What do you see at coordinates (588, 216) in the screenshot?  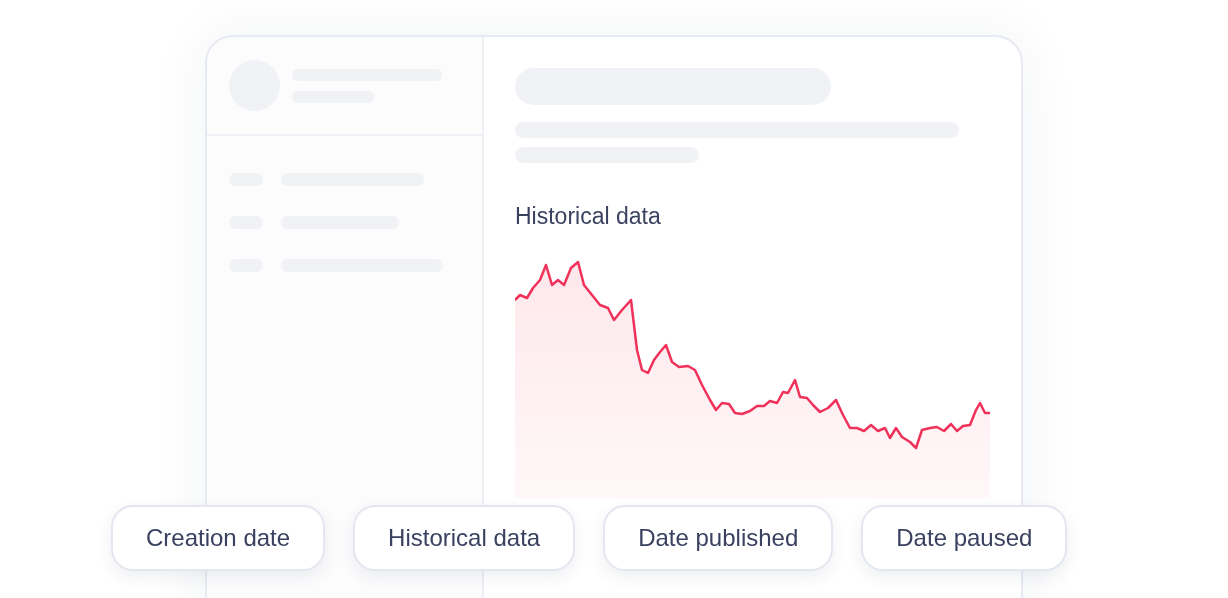 I see `section-title: Historical data` at bounding box center [588, 216].